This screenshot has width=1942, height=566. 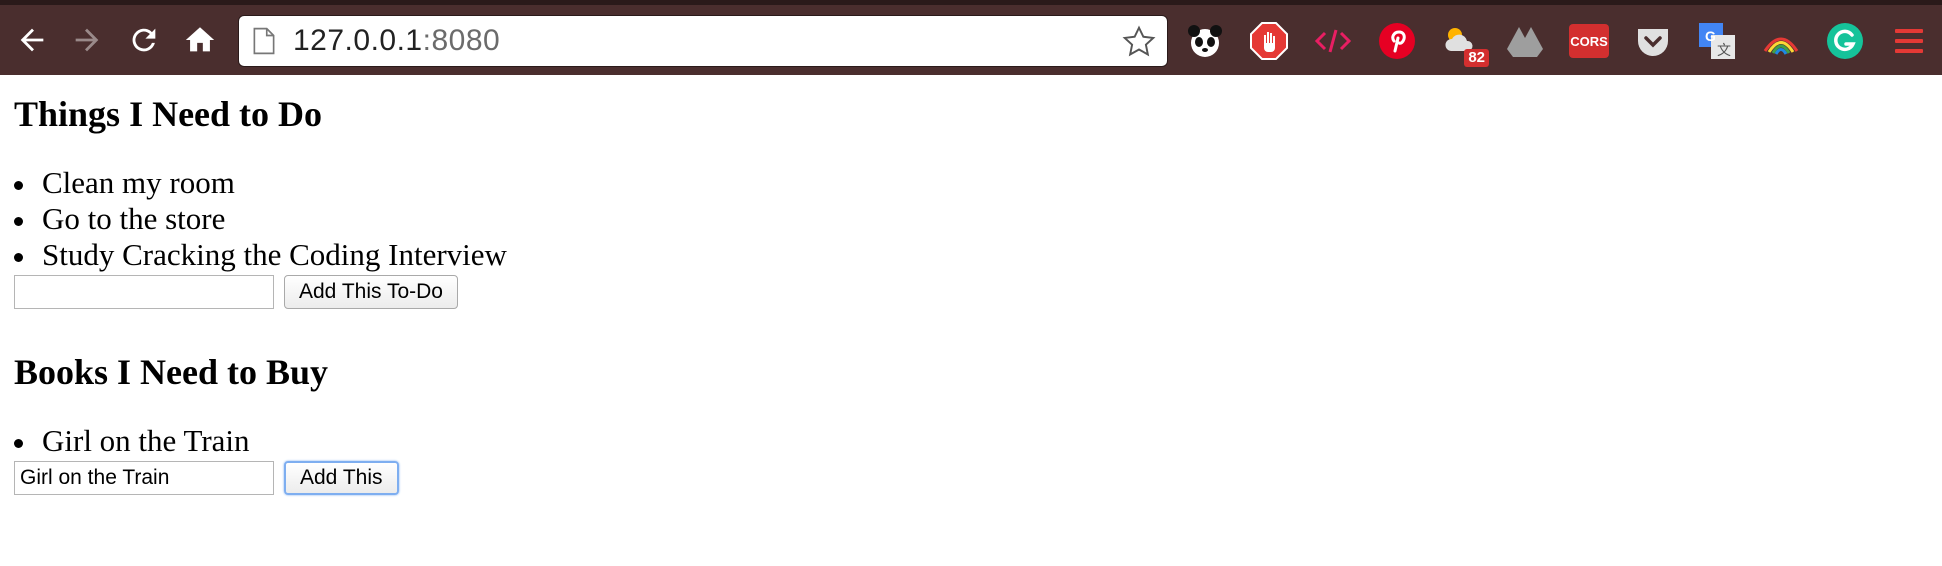 I want to click on forward-button, so click(x=87, y=40).